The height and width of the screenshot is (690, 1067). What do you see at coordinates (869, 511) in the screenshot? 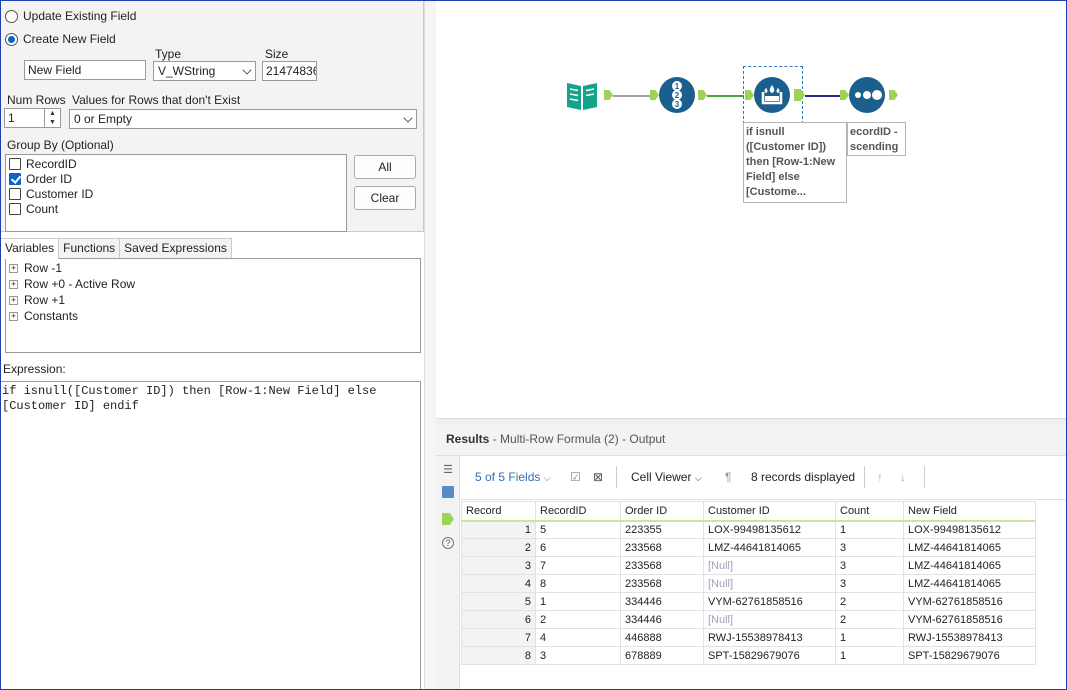
I see `column-header-count: Count` at bounding box center [869, 511].